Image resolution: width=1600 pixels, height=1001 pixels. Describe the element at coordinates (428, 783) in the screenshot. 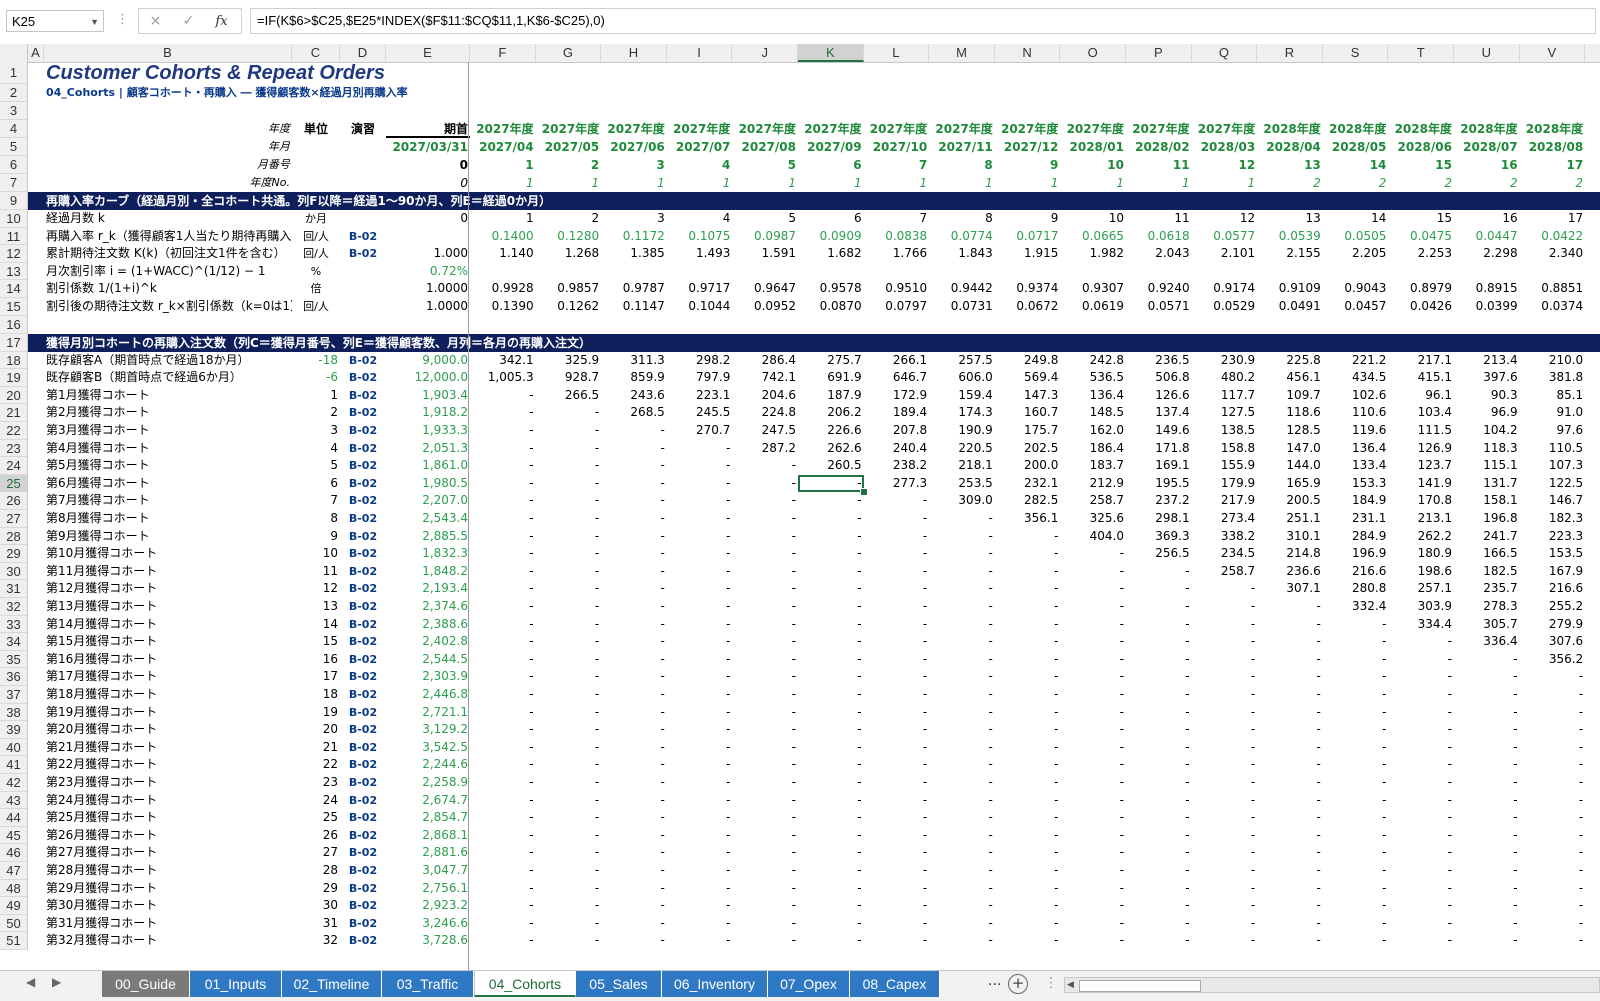

I see `cohort-customers: 2,258.9` at that location.